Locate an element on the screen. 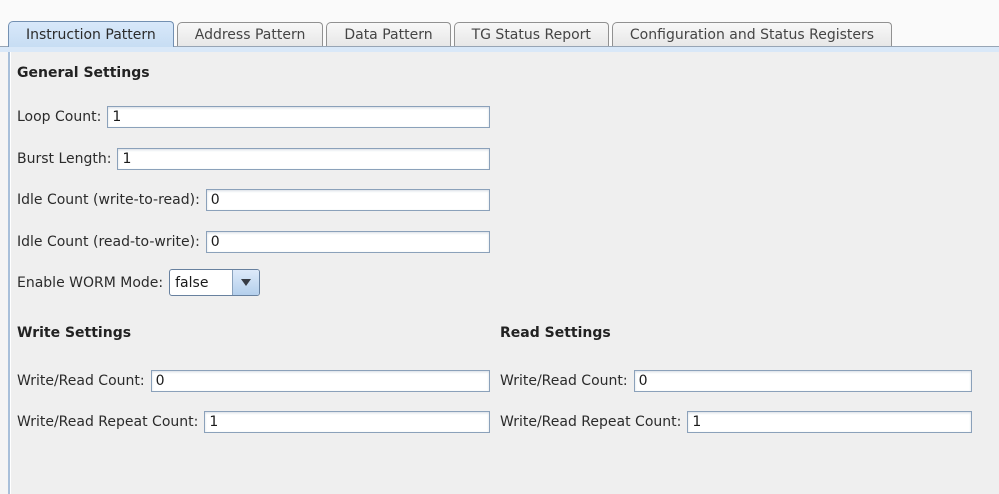 The image size is (999, 494). read-repeat-count-label: Write/Read Repeat Count: is located at coordinates (591, 422).